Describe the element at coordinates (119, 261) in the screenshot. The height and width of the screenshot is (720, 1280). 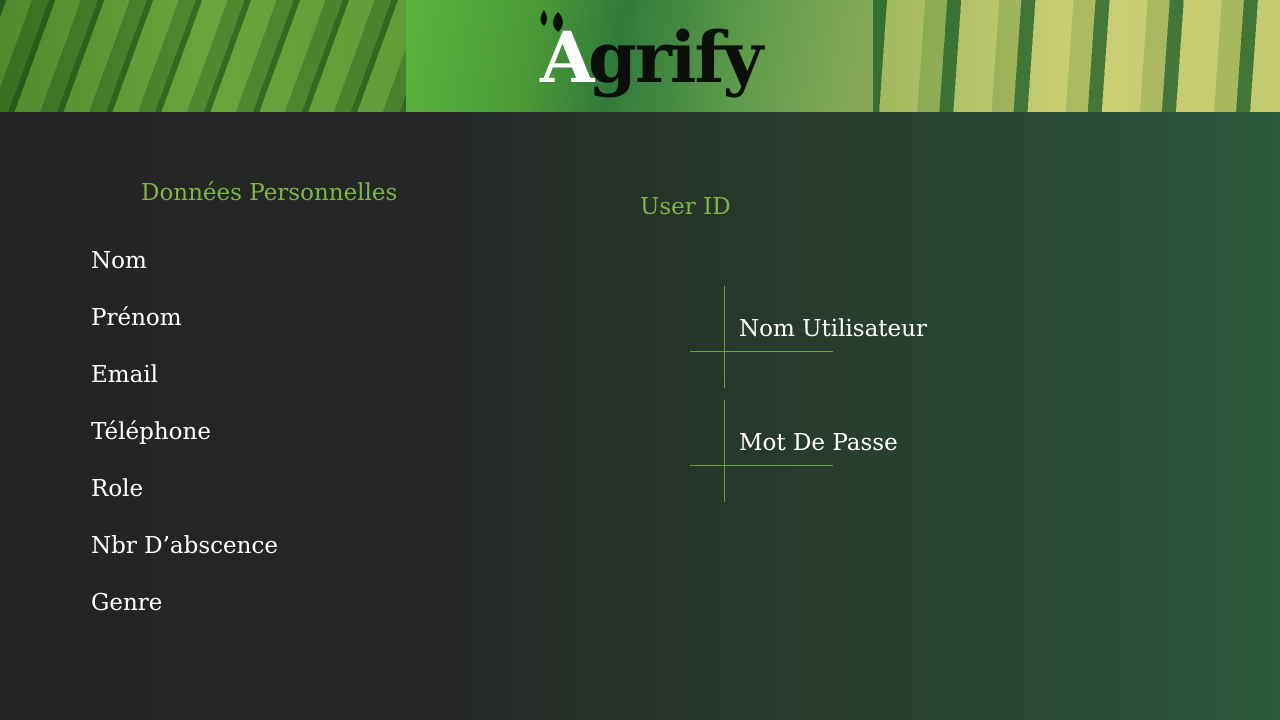
I see `field-nom: Nom` at that location.